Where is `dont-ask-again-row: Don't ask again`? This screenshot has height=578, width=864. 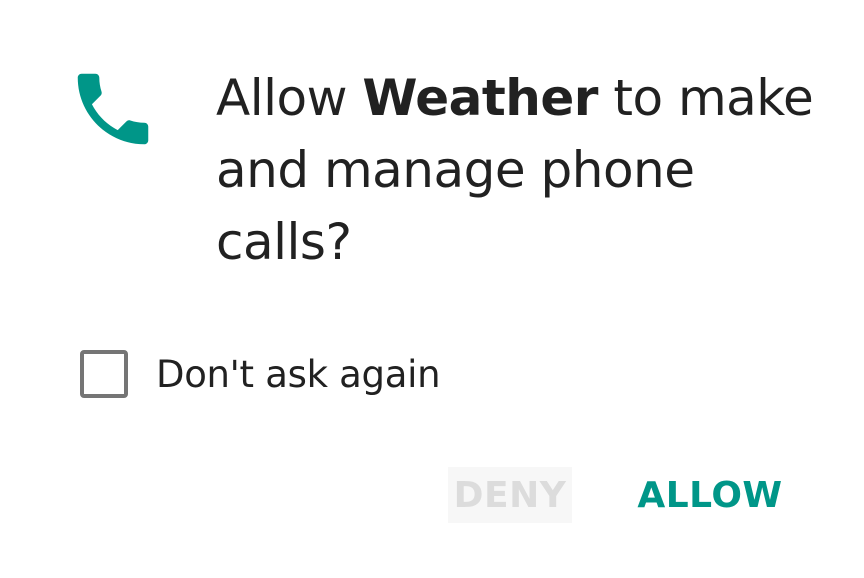
dont-ask-again-row: Don't ask again is located at coordinates (260, 374).